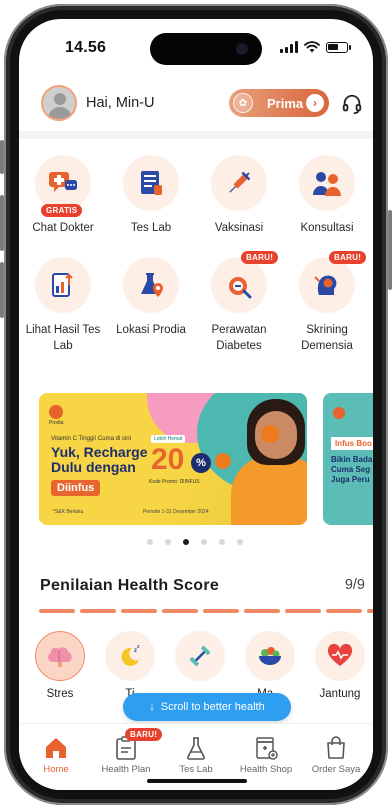  What do you see at coordinates (325, 285) in the screenshot?
I see `dementia-icon` at bounding box center [325, 285].